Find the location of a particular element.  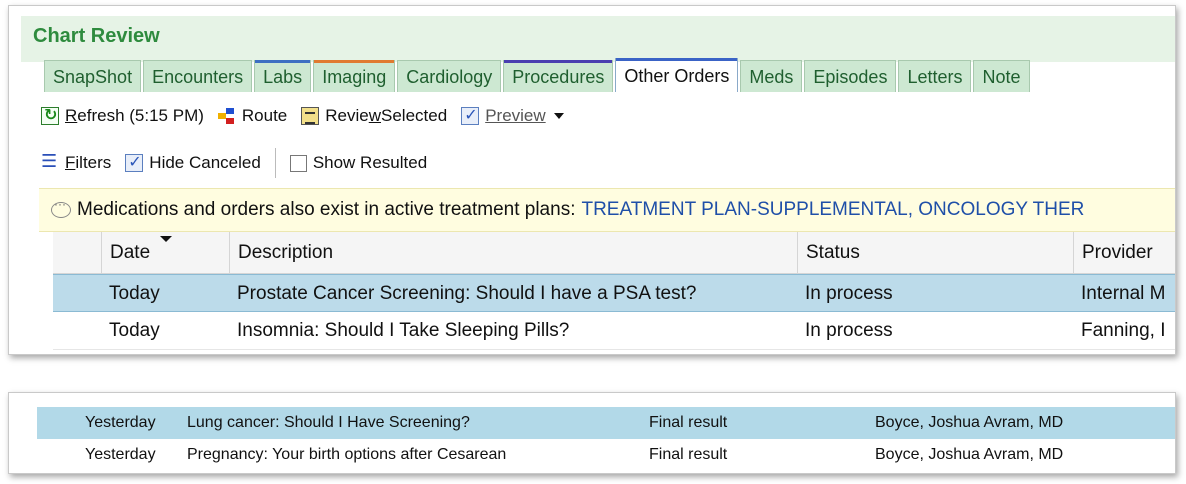

tab-label: Letters is located at coordinates (935, 77).